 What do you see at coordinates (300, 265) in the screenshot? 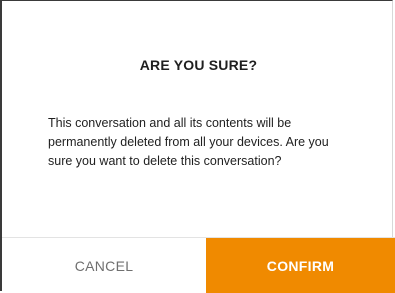
I see `confirm-button: CONFIRM` at bounding box center [300, 265].